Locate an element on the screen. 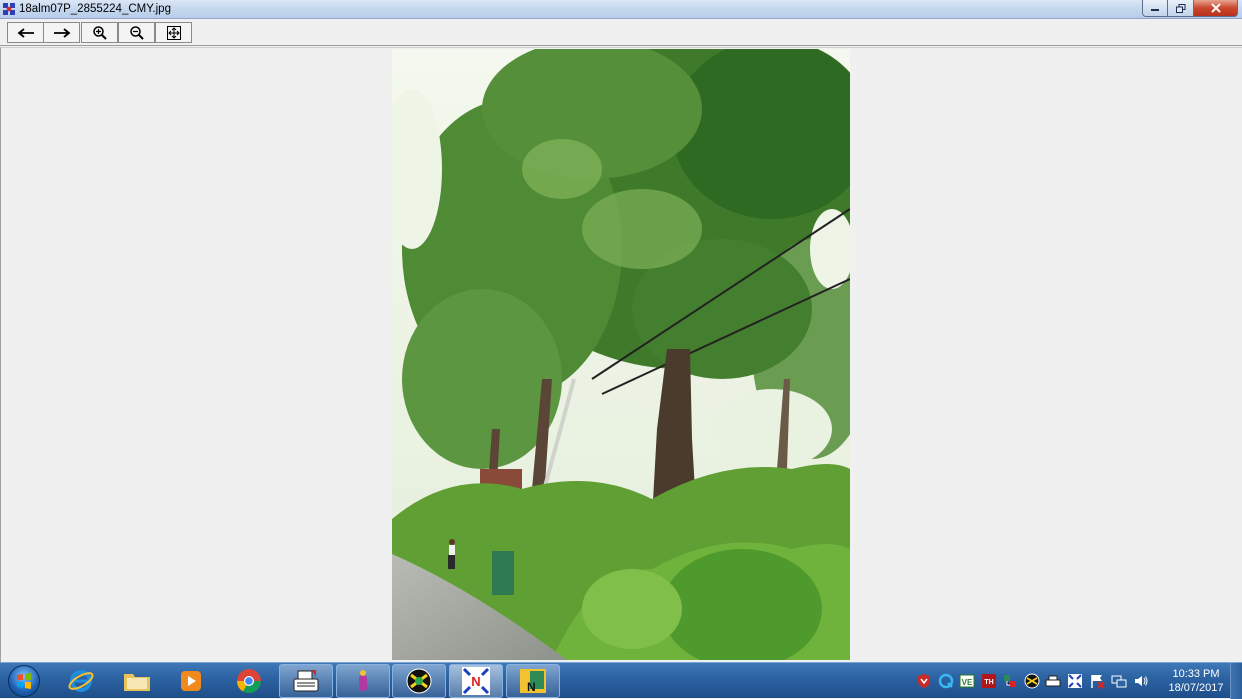 The image size is (1242, 699). fit-to-window-button is located at coordinates (173, 32).